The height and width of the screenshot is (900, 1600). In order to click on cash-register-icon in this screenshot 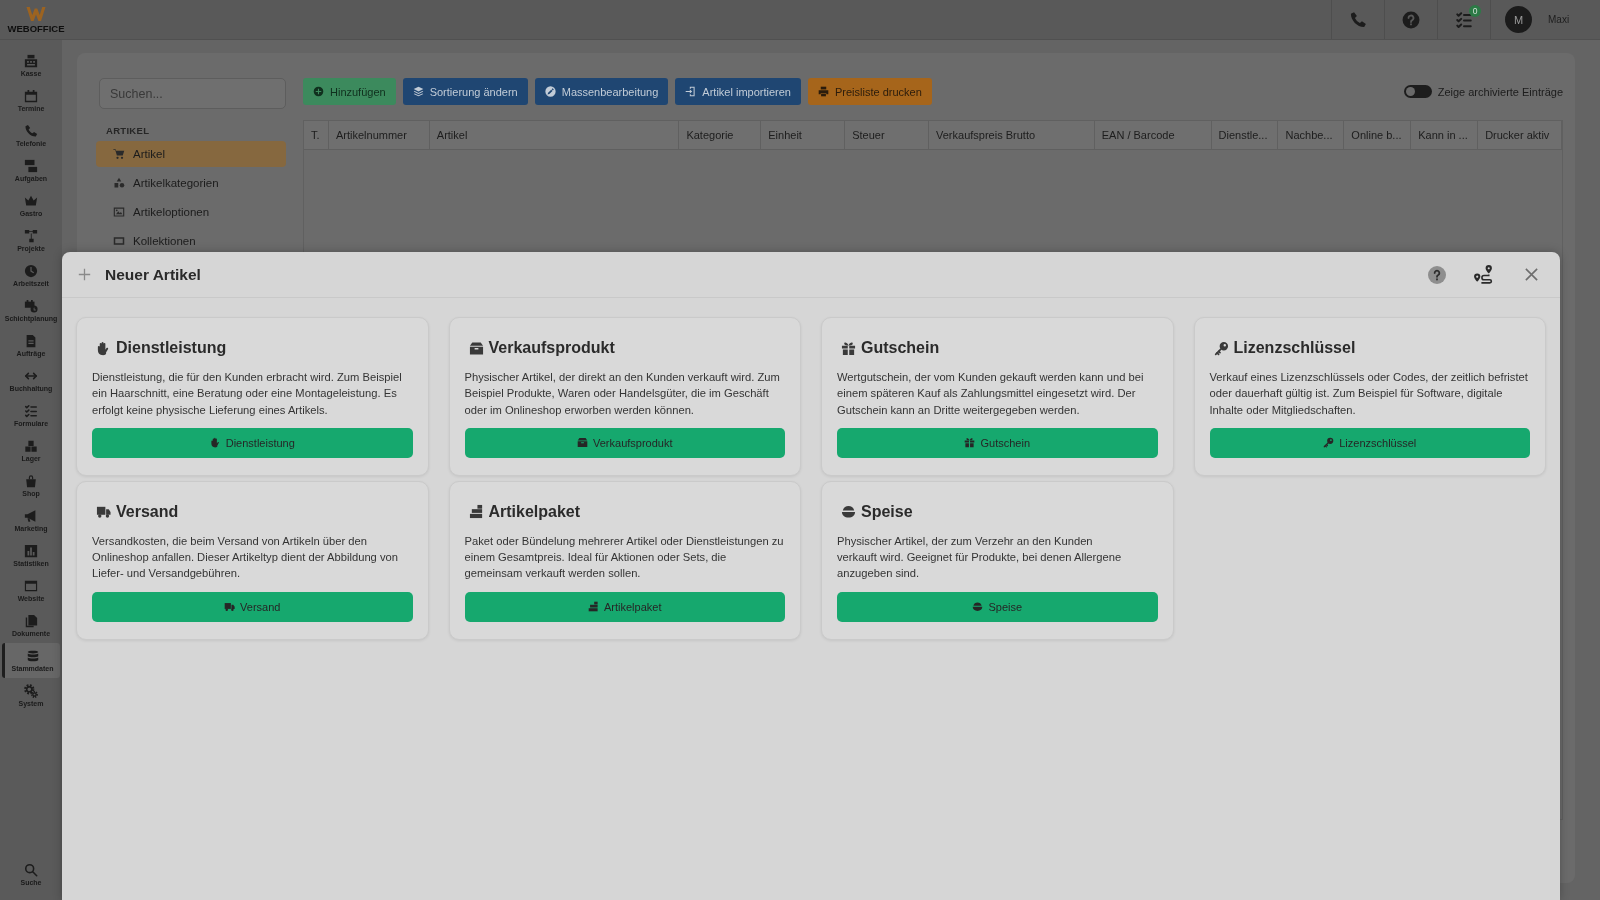, I will do `click(31, 60)`.